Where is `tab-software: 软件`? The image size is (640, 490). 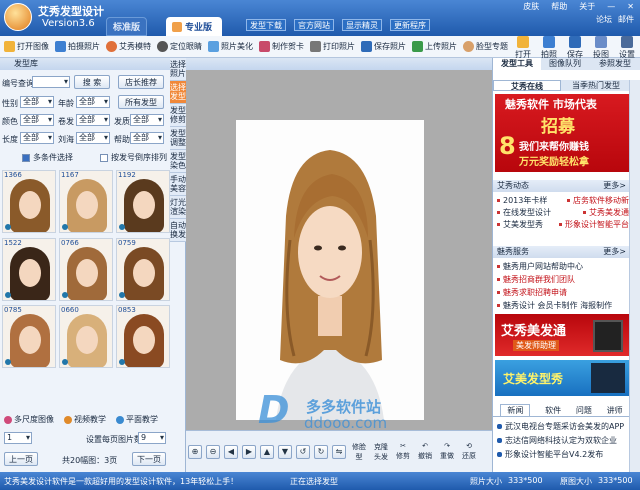
tab-software: 软件 is located at coordinates (553, 410).